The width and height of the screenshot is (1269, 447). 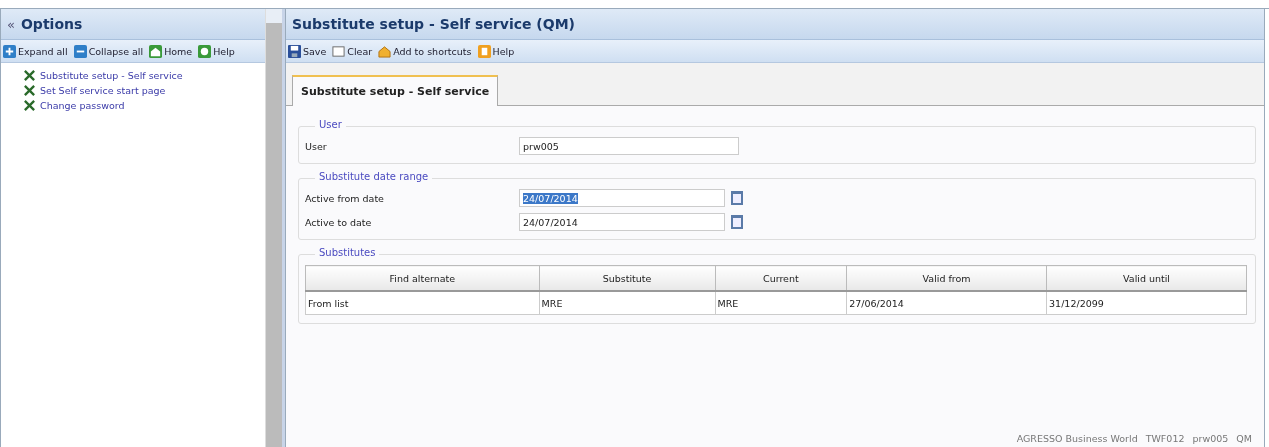 I want to click on panel-title: Options, so click(x=51, y=24).